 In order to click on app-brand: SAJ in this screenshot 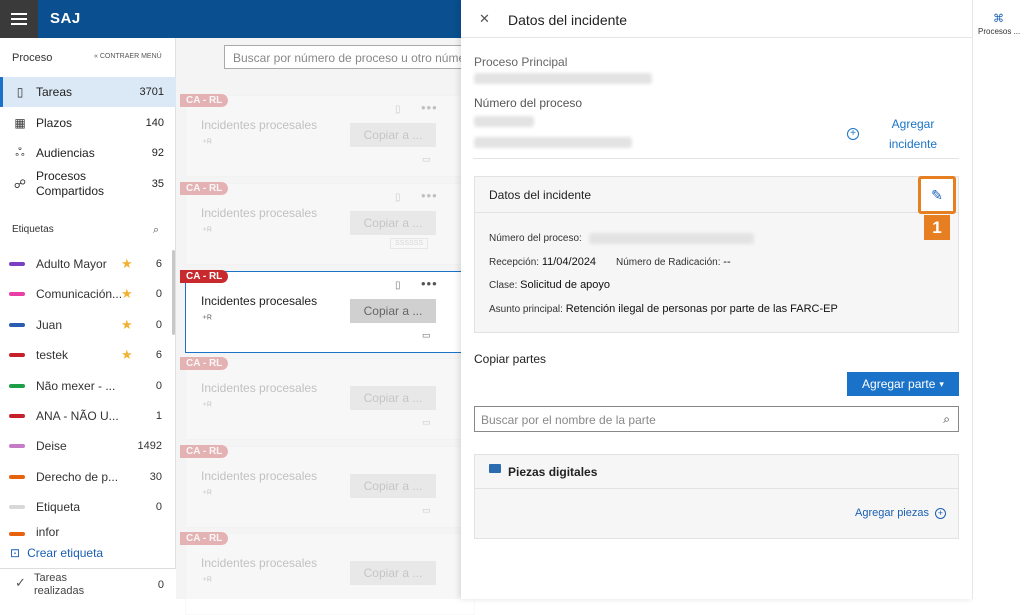, I will do `click(65, 18)`.